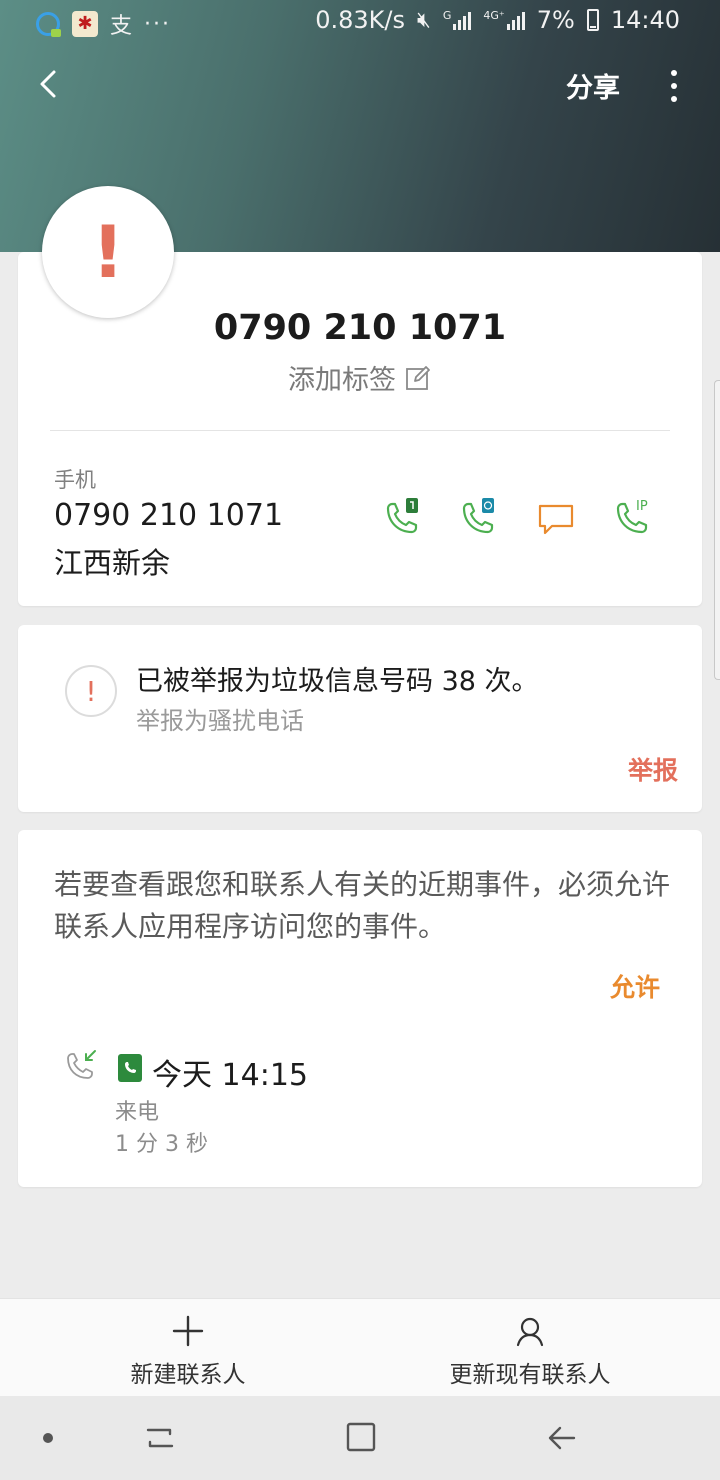 The width and height of the screenshot is (720, 1480). What do you see at coordinates (137, 1112) in the screenshot?
I see `call-type: 来电` at bounding box center [137, 1112].